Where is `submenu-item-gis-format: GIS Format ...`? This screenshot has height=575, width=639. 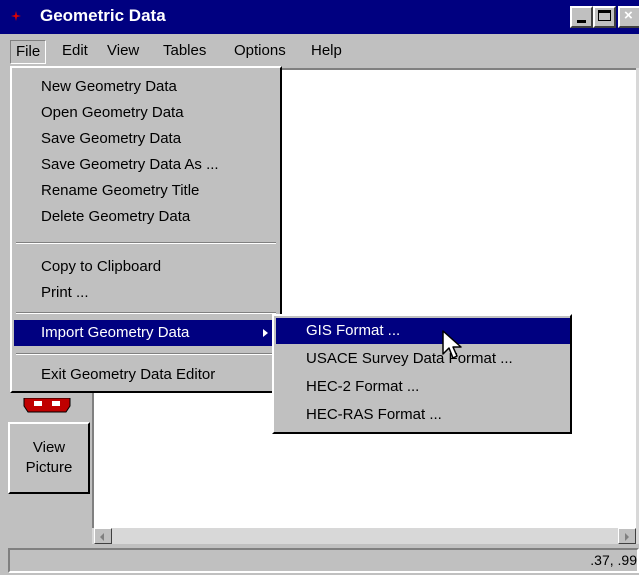
submenu-item-gis-format: GIS Format ... is located at coordinates (423, 331).